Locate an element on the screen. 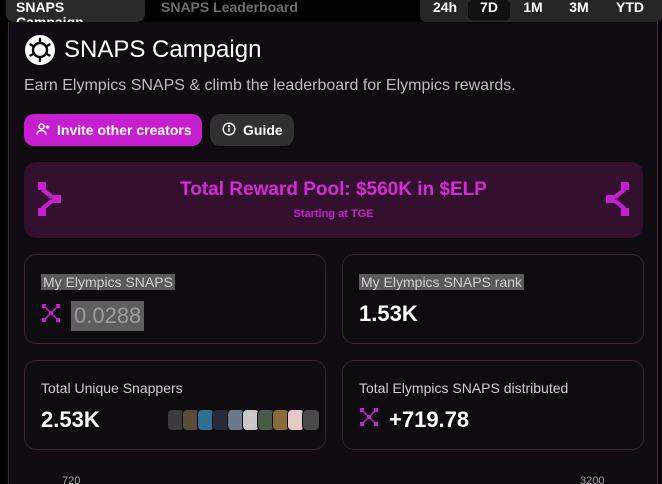 This screenshot has height=484, width=662. my-rank-label: My Elympics SNAPS rank is located at coordinates (442, 282).